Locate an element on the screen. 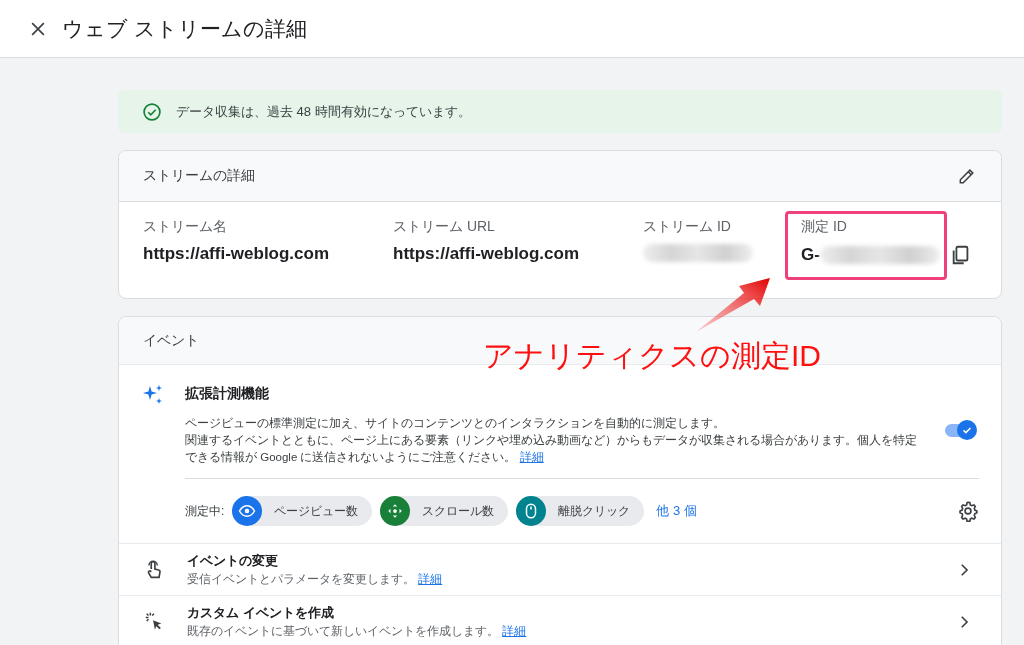 The height and width of the screenshot is (645, 1024). description-text: 関連するイベントとともに、ページ上にある要素（リンクや埋め込み動画など）からもデータが収集される場合があります。個人を特定できる情報が Google に送信されないようにご注意ください。 詳細 is located at coordinates (551, 449).